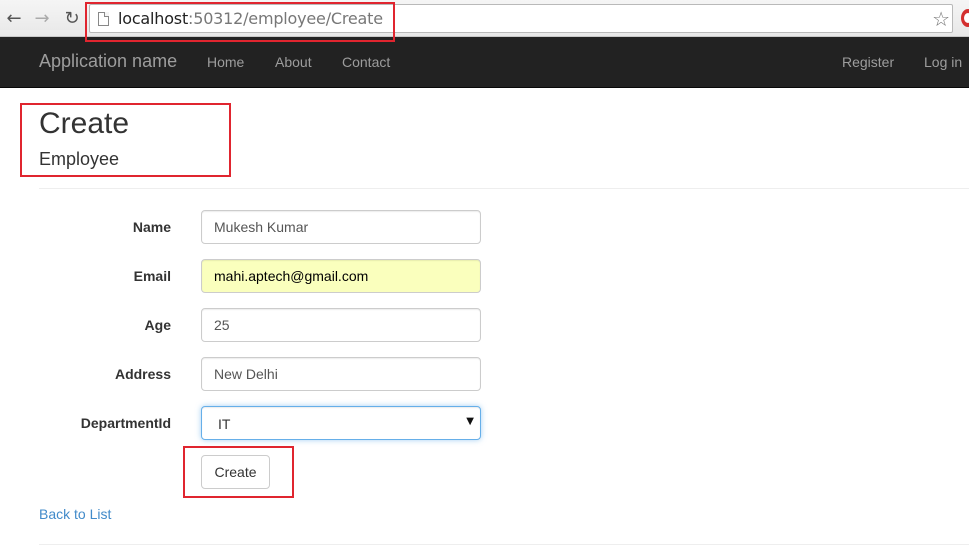 Image resolution: width=969 pixels, height=557 pixels. Describe the element at coordinates (14, 18) in the screenshot. I see `back-arrow-icon: ←` at that location.